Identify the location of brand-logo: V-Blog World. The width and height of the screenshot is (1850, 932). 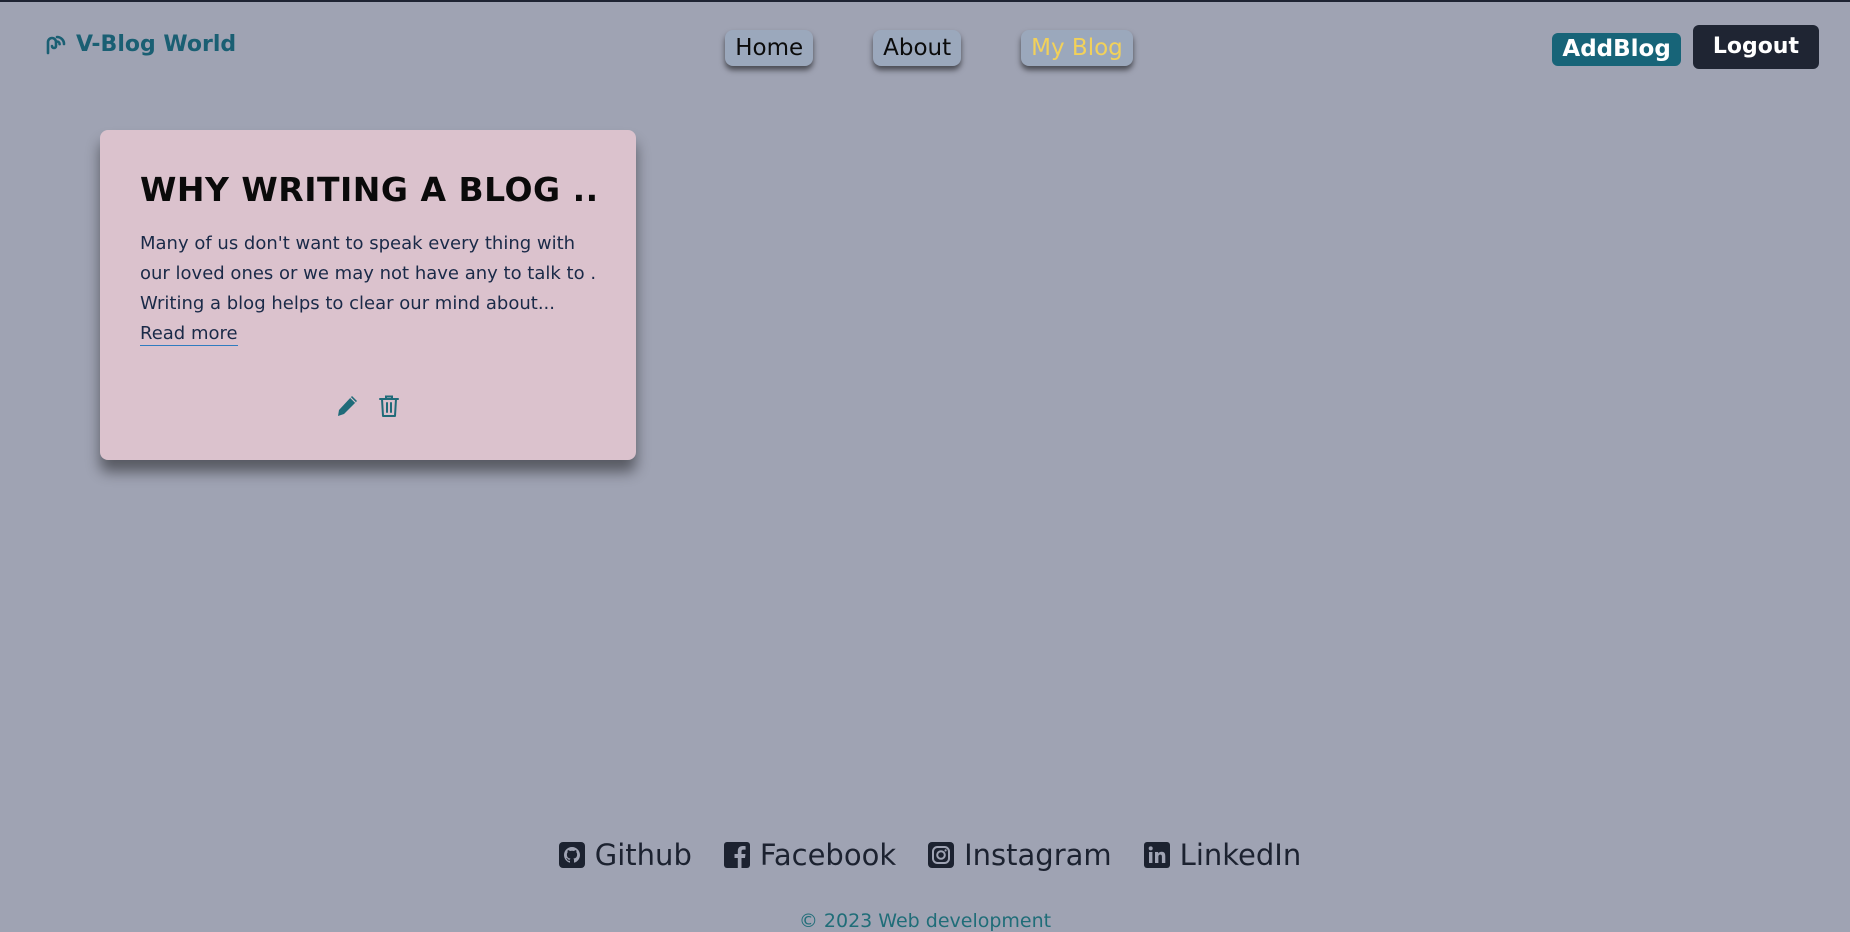
(140, 44).